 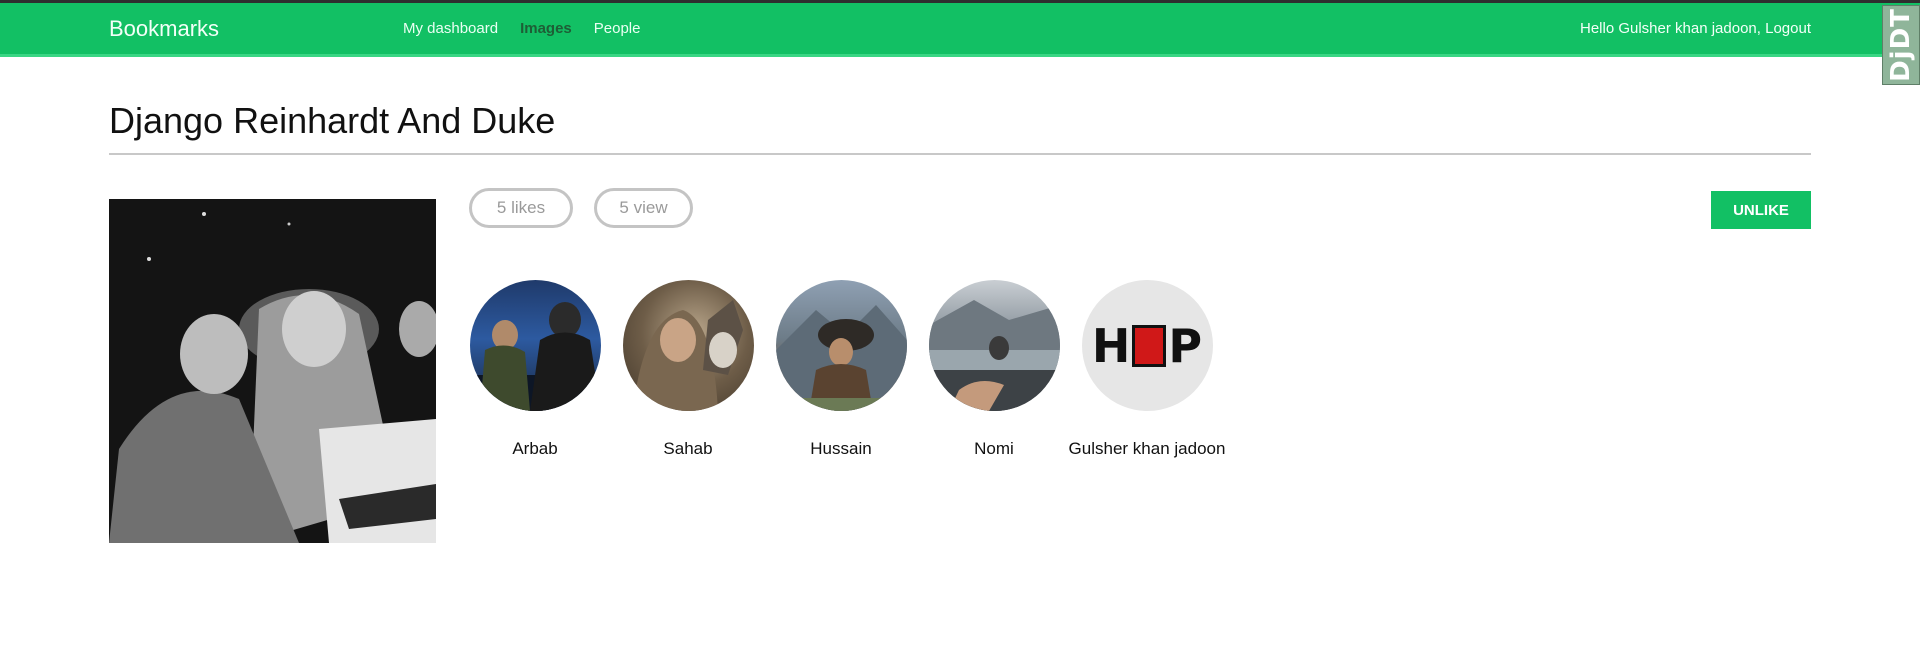 I want to click on photo-illustration, so click(x=272, y=371).